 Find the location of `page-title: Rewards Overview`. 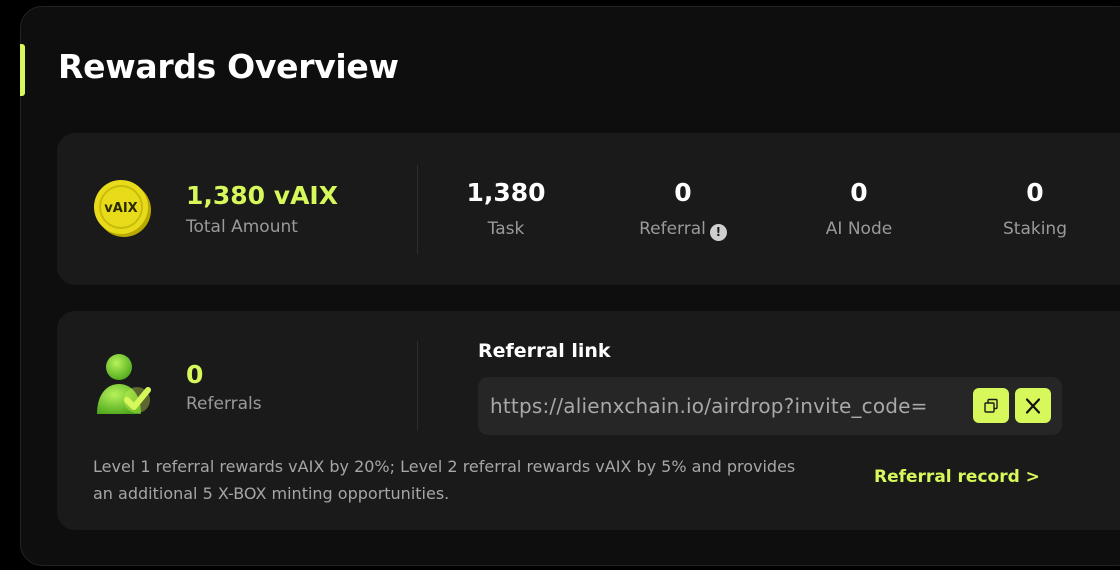

page-title: Rewards Overview is located at coordinates (228, 66).